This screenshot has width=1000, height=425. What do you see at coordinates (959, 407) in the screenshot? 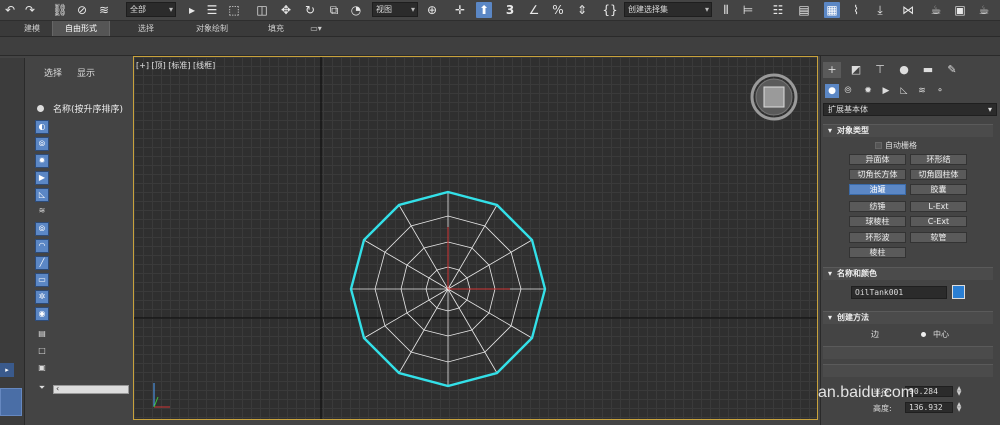
I see `height-spinner-arrows: ▲ ▼` at bounding box center [959, 407].